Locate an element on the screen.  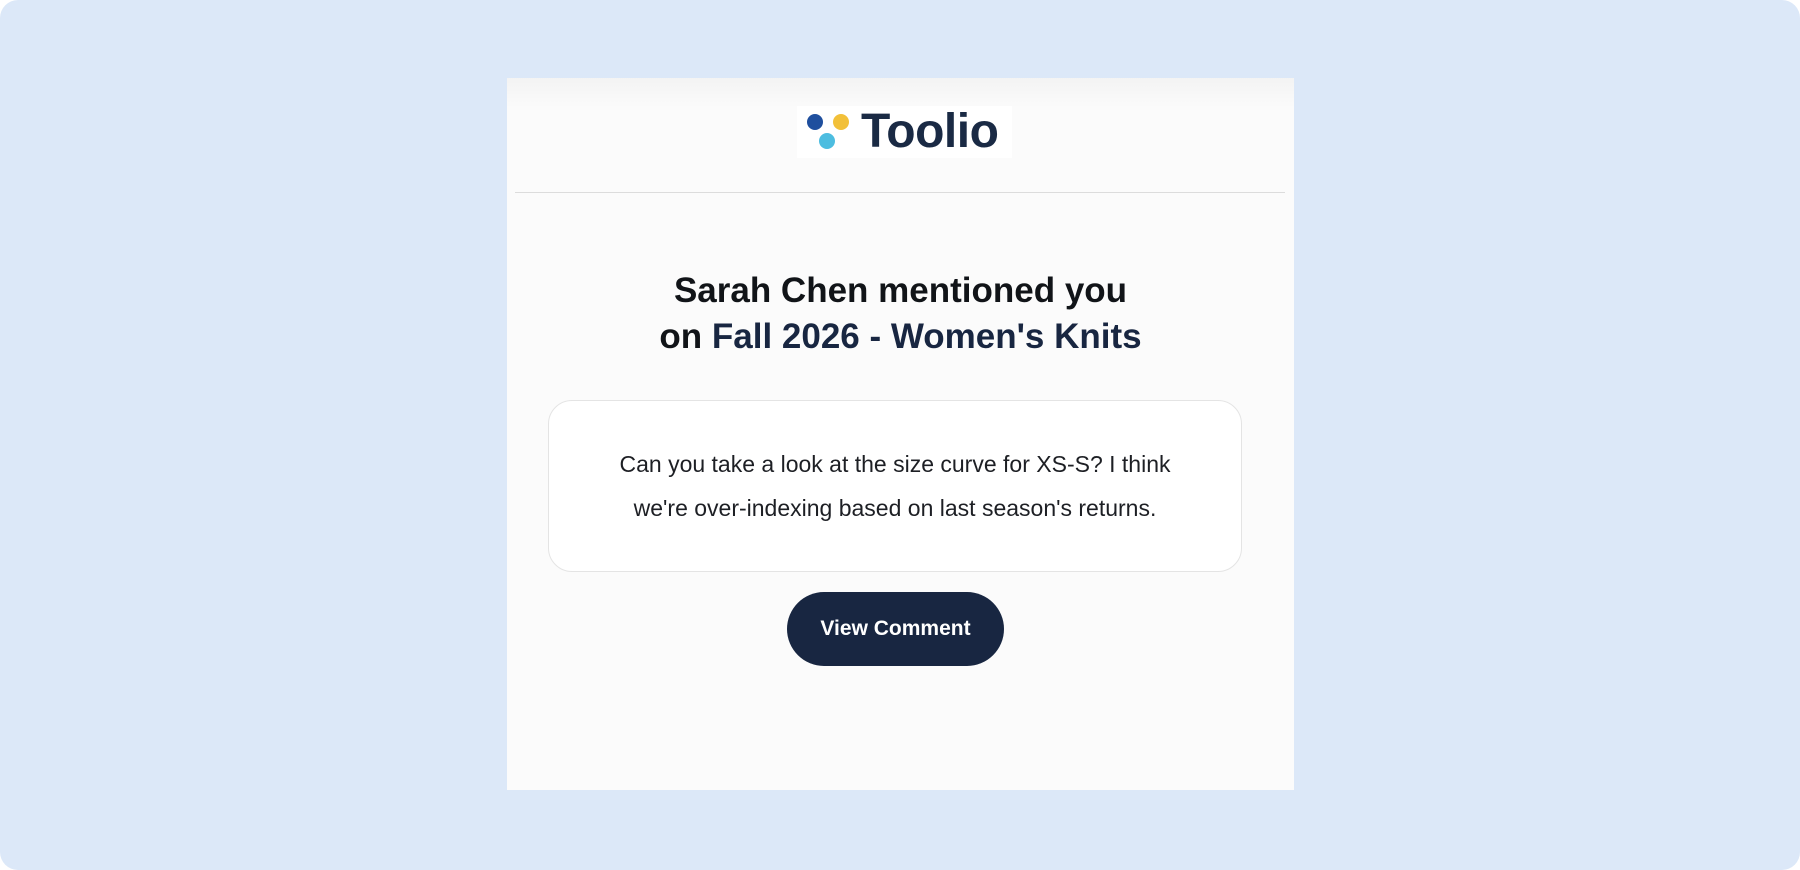
headline-on: on is located at coordinates (681, 336).